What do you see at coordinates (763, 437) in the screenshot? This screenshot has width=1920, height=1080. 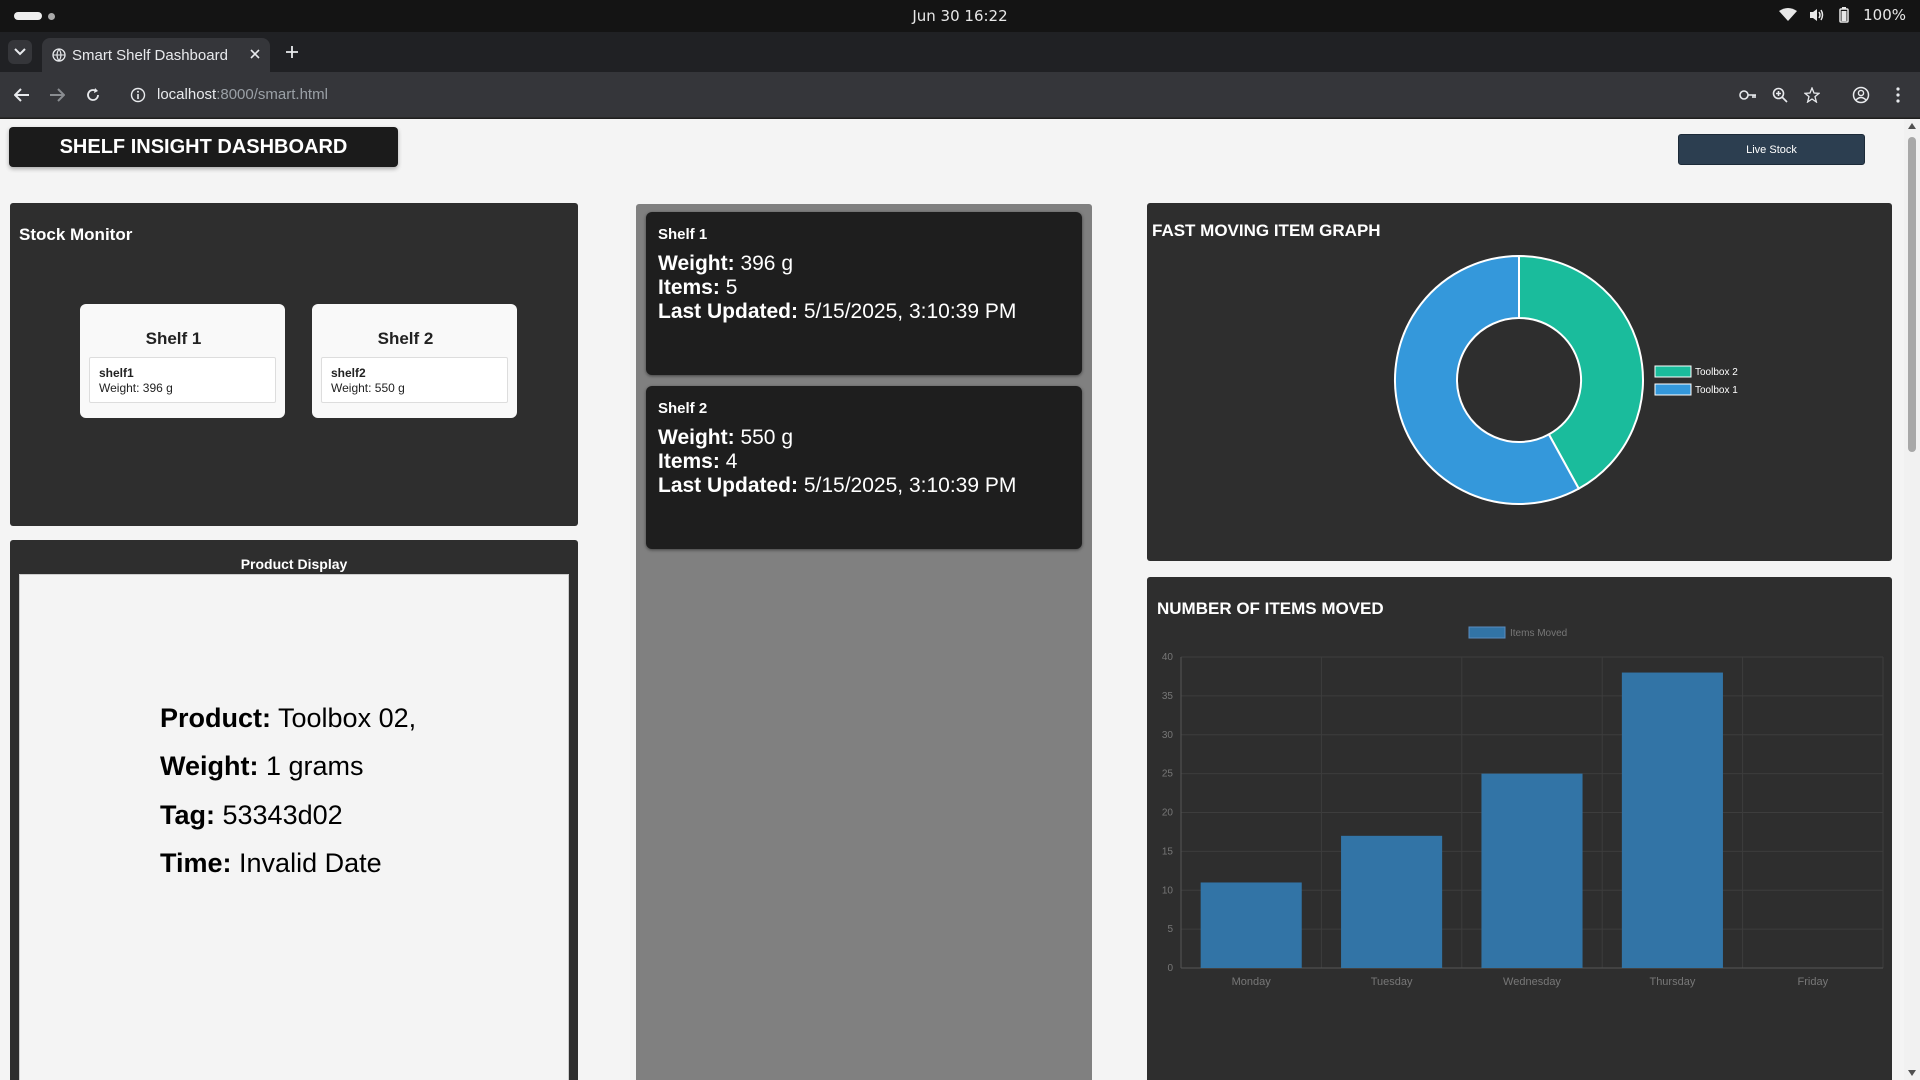 I see `weight-value: 550 g` at bounding box center [763, 437].